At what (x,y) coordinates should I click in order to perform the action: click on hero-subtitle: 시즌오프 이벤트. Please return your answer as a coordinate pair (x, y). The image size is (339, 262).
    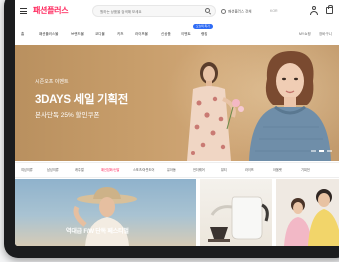
    Looking at the image, I should click on (52, 82).